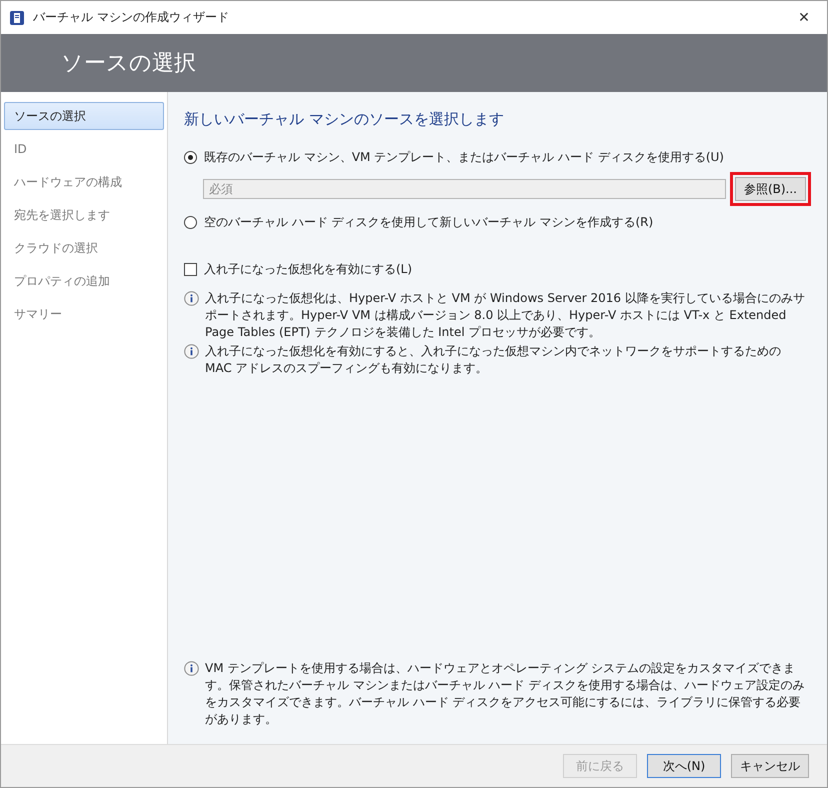  What do you see at coordinates (128, 64) in the screenshot?
I see `page-title: ソースの選択` at bounding box center [128, 64].